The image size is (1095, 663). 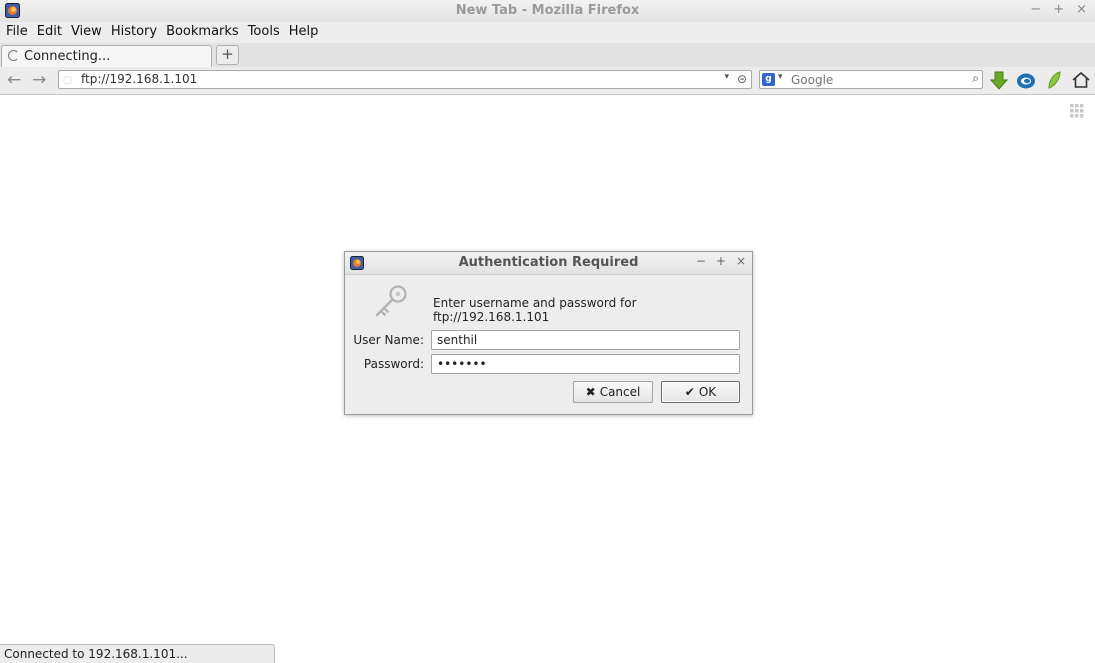 I want to click on forward-button: →, so click(x=39, y=80).